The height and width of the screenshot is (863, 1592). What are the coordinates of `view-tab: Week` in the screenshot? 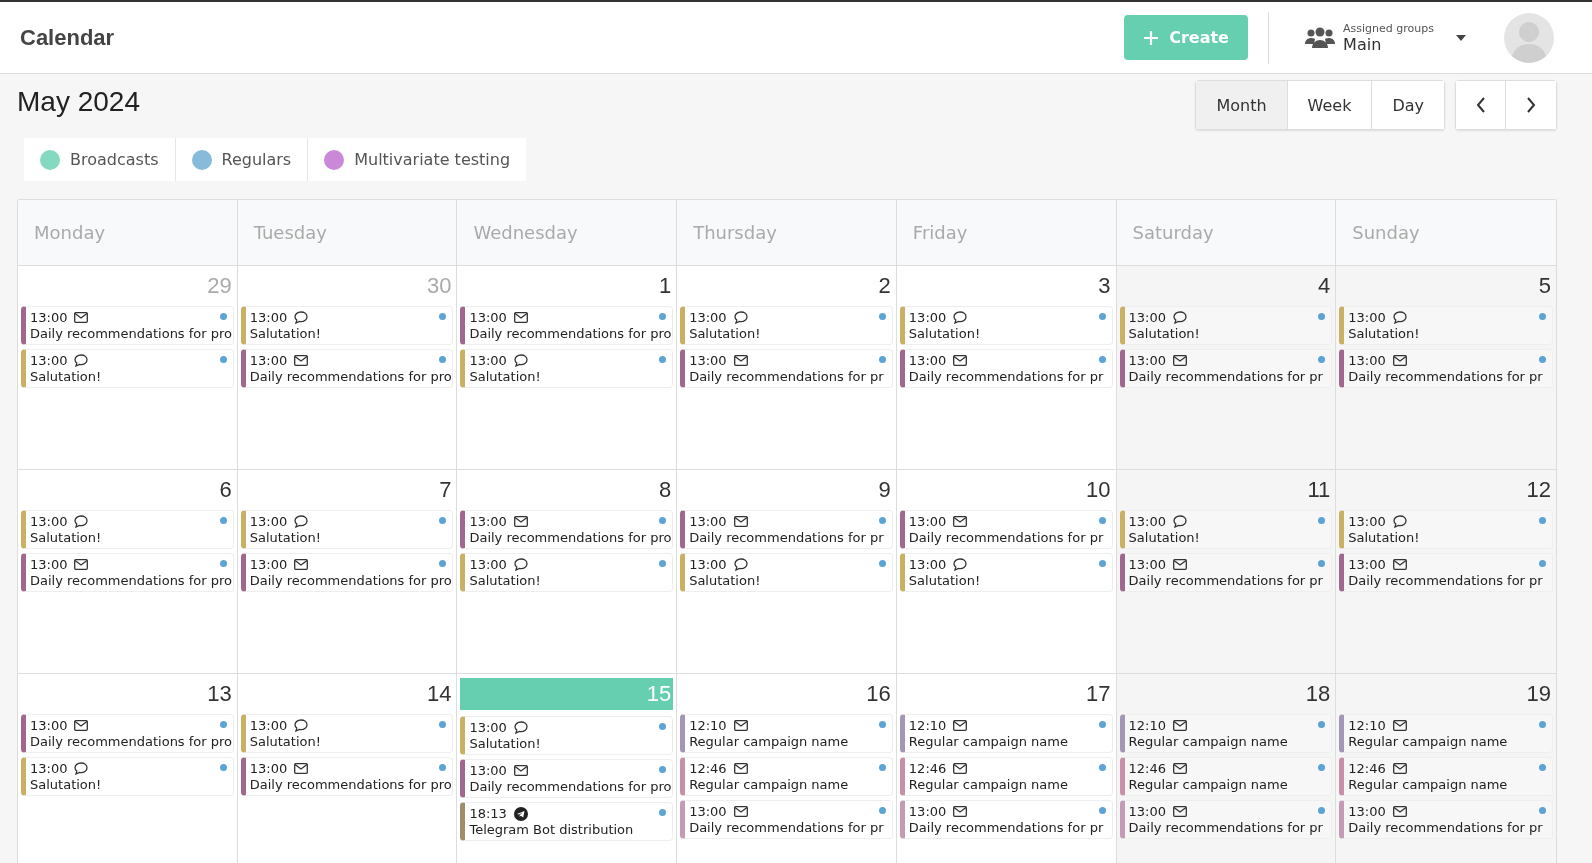 It's located at (1330, 105).